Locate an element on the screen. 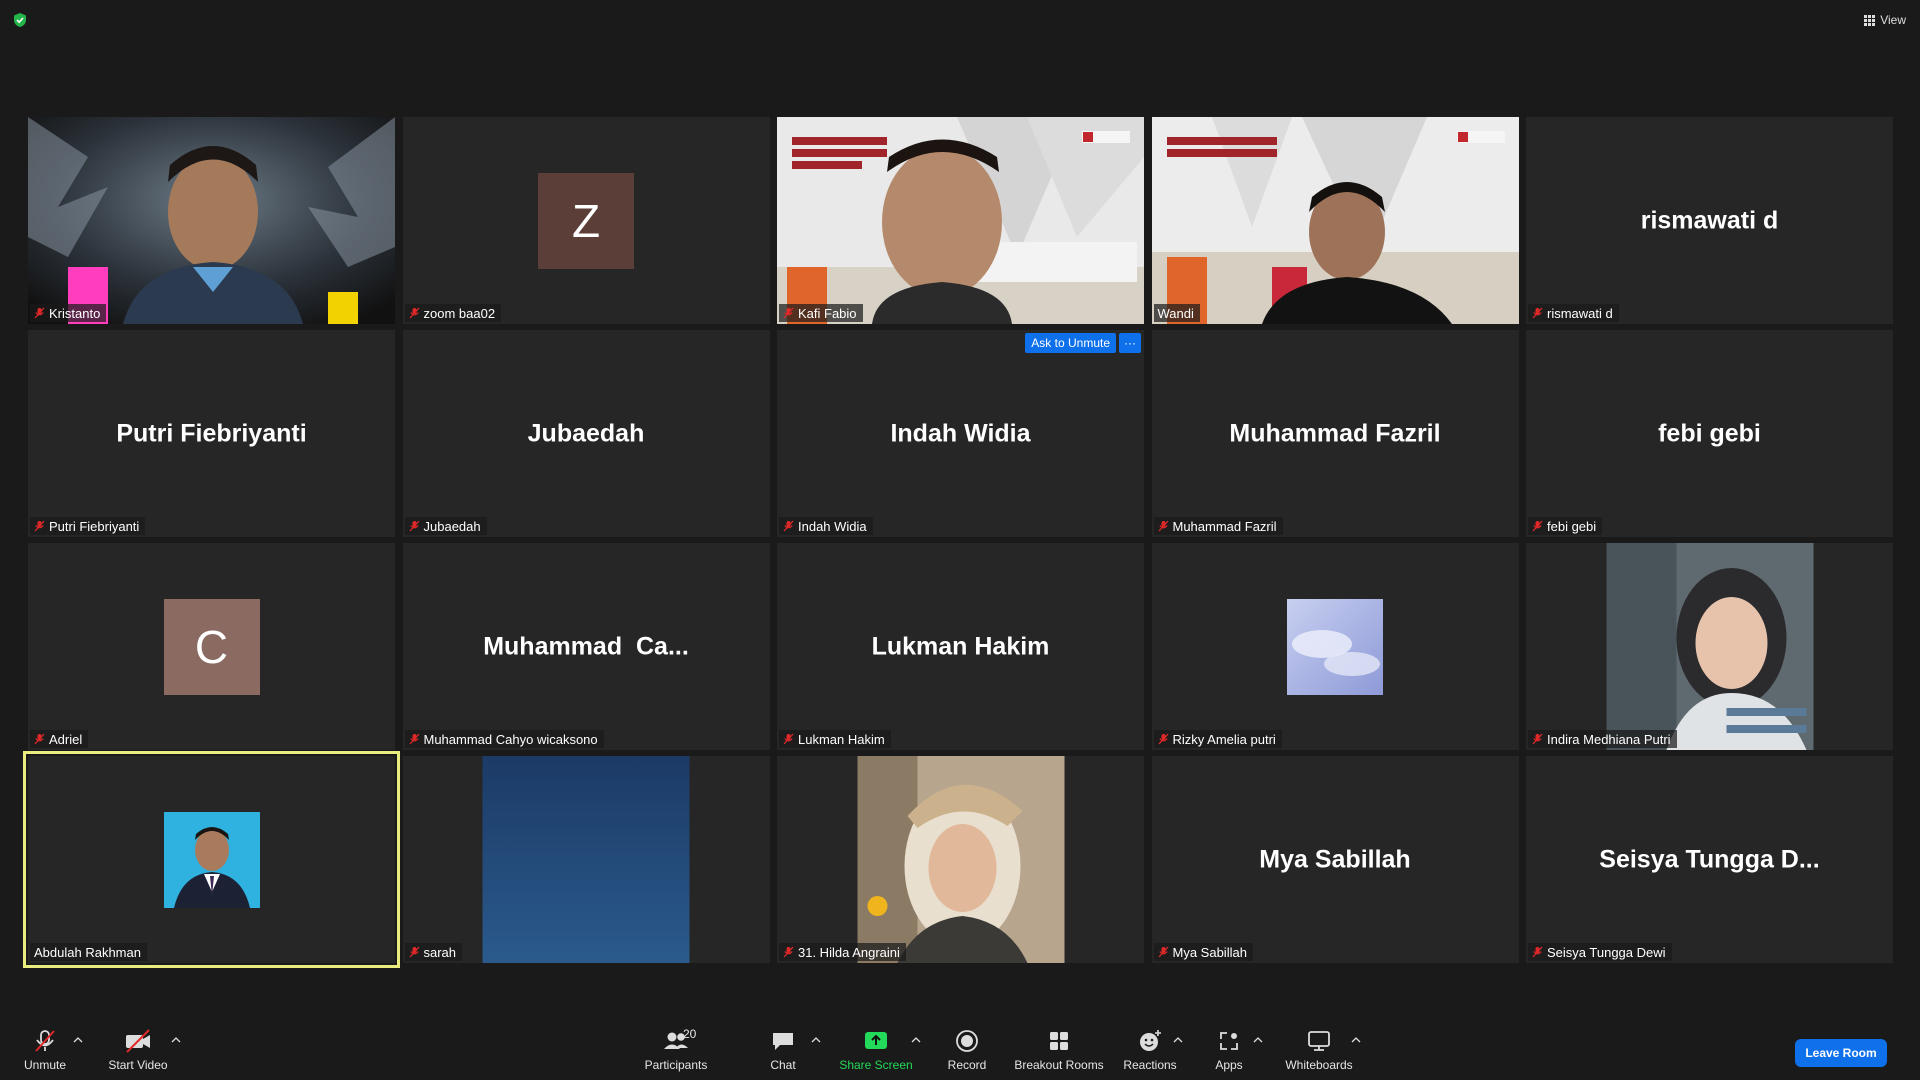 This screenshot has width=1920, height=1080. name-label: zoom baa02 is located at coordinates (453, 313).